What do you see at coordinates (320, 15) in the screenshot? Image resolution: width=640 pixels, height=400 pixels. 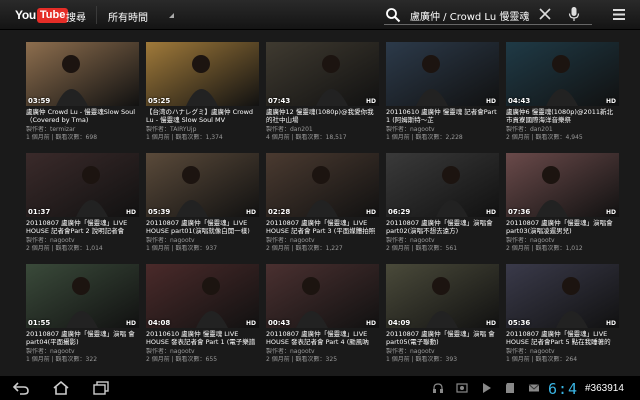 I see `top-bar: You Tube 搜尋 所有時間 盧廣仲 / Crowd Lu 慢靈魂` at bounding box center [320, 15].